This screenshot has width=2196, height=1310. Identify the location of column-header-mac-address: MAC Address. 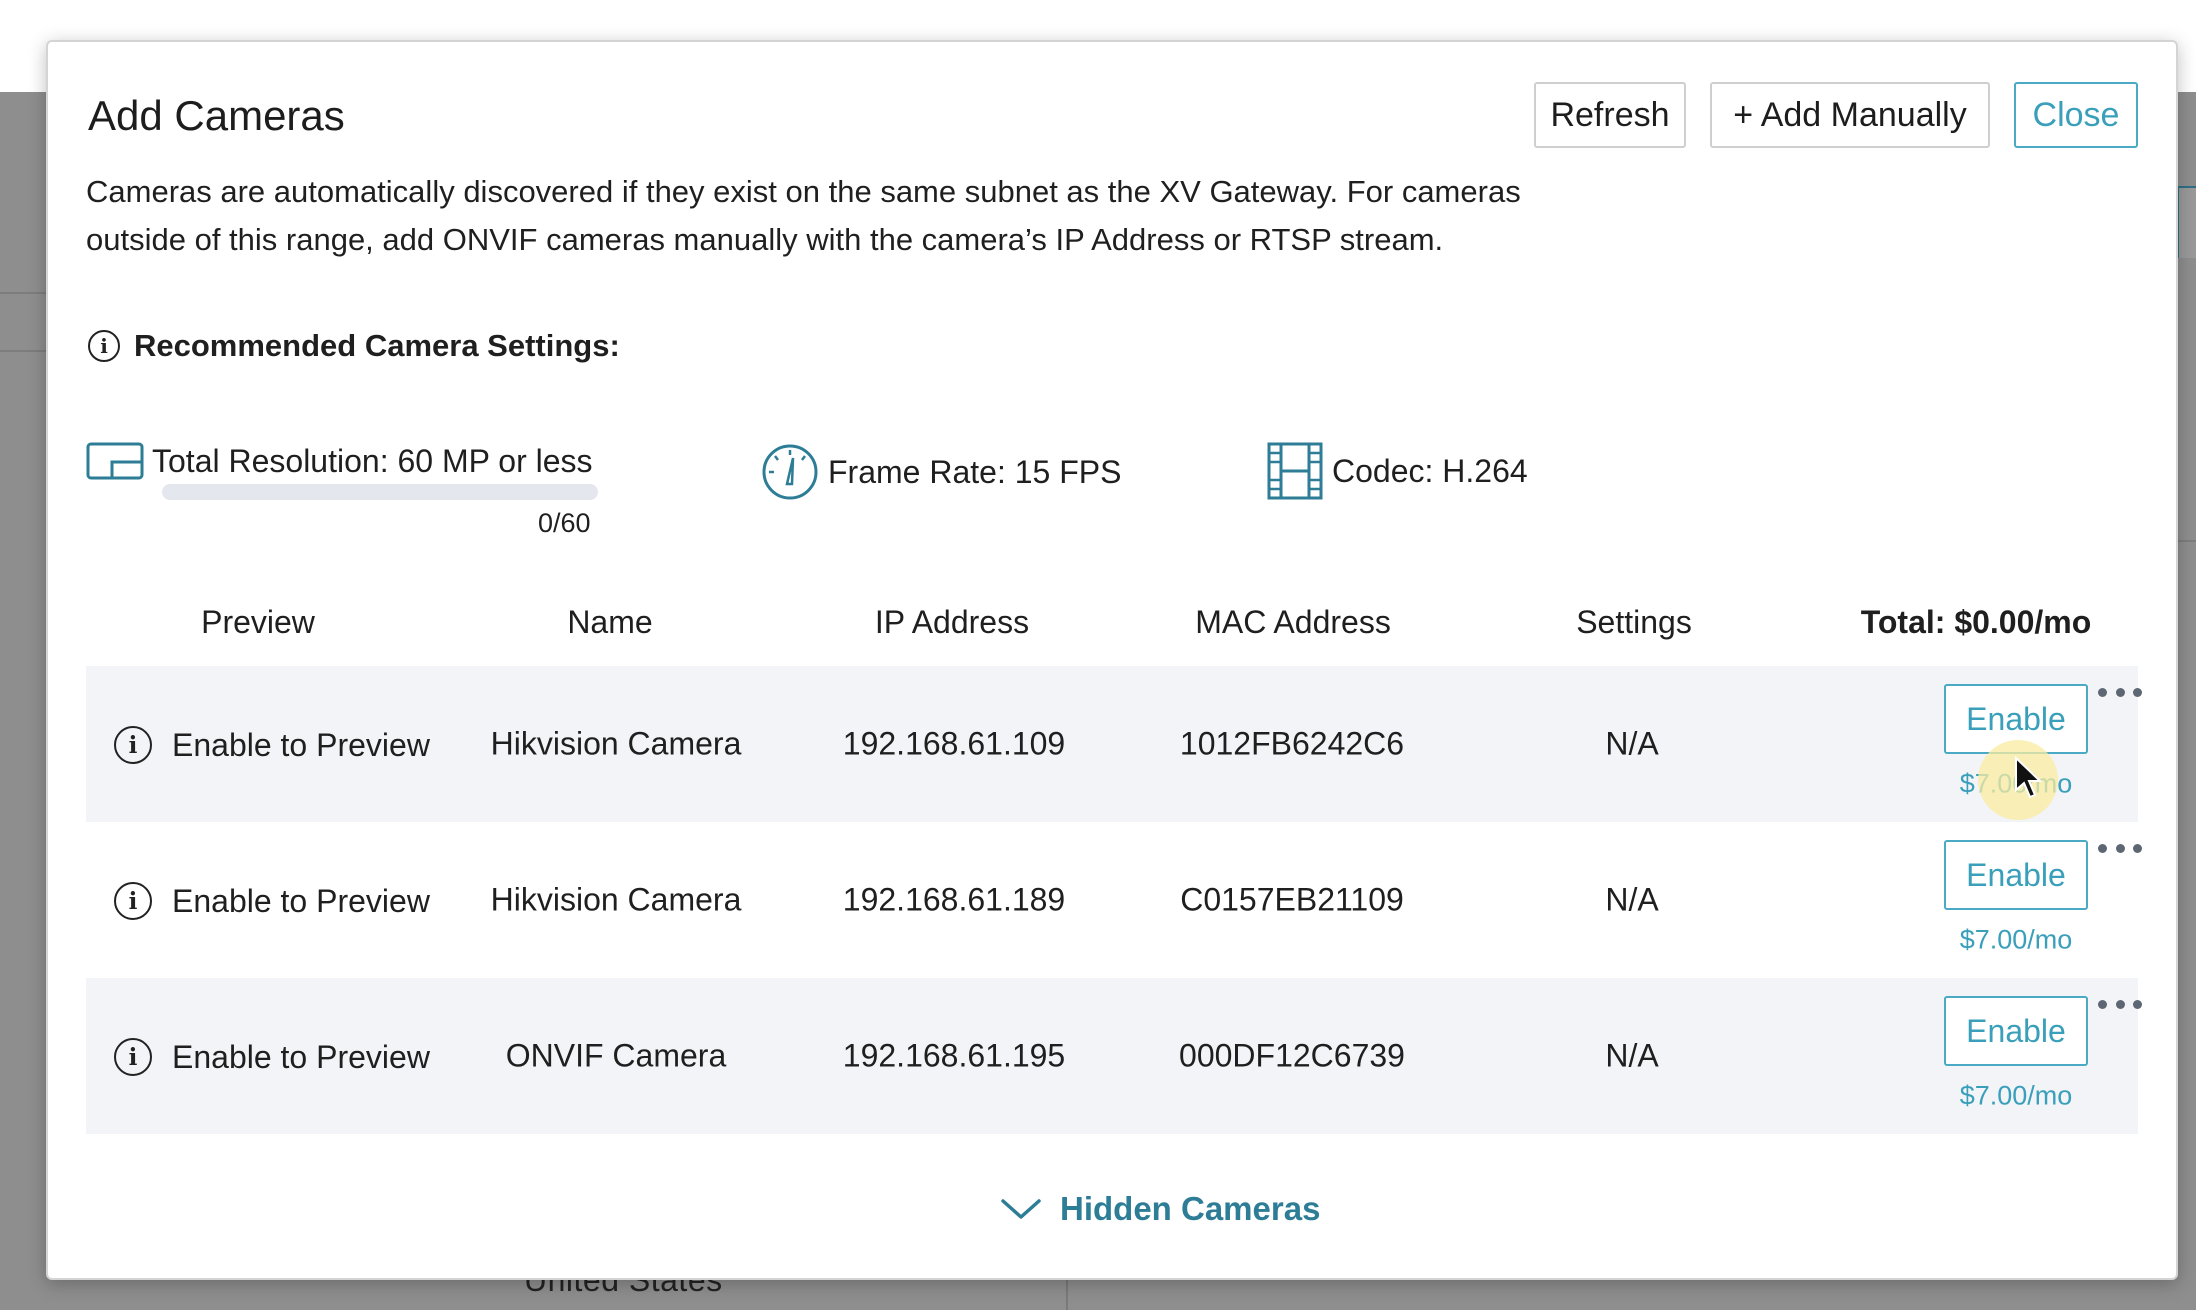
(1293, 622).